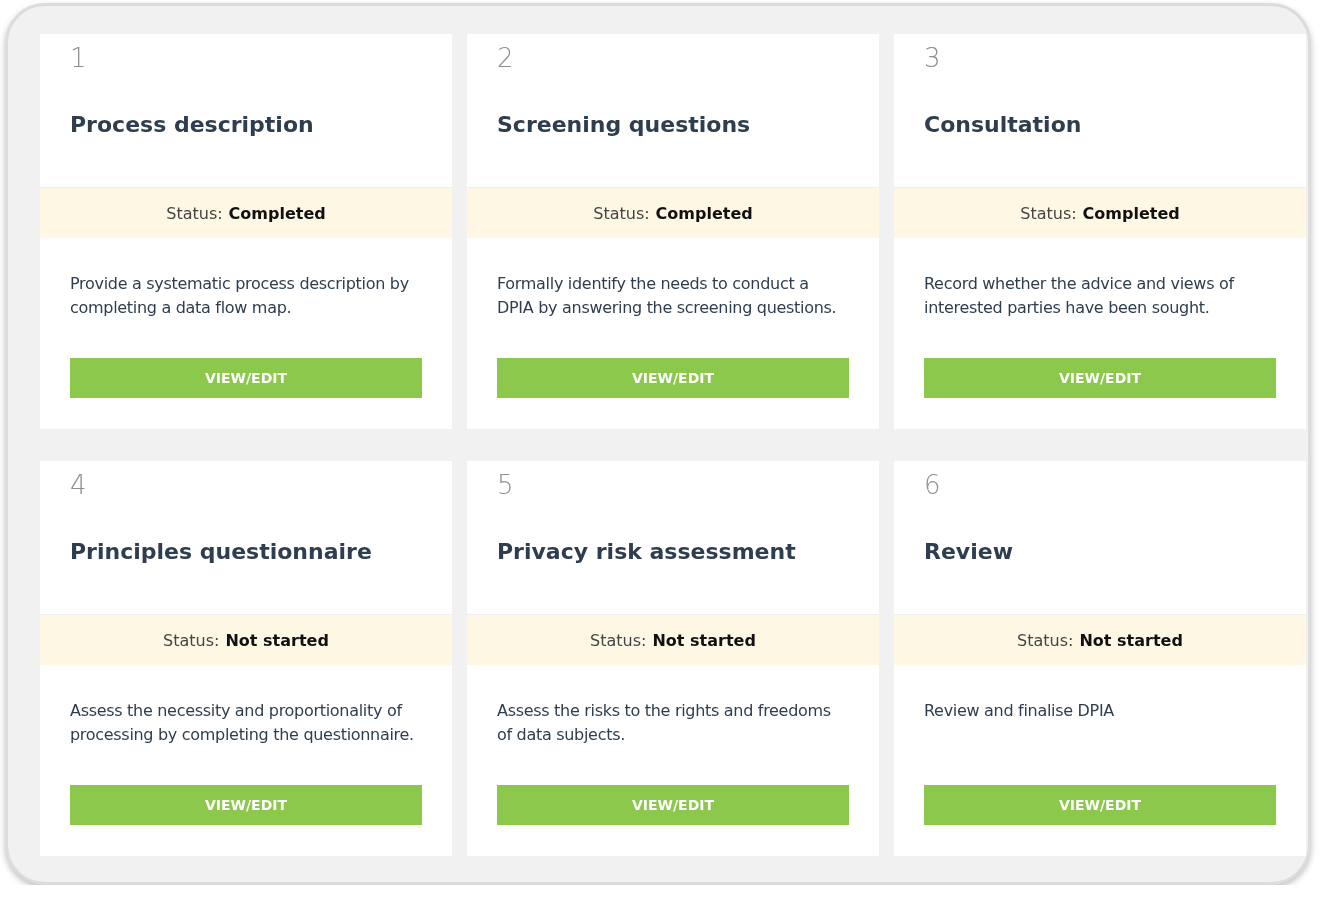  What do you see at coordinates (1019, 711) in the screenshot?
I see `step-description: Review and finalise DPIA` at bounding box center [1019, 711].